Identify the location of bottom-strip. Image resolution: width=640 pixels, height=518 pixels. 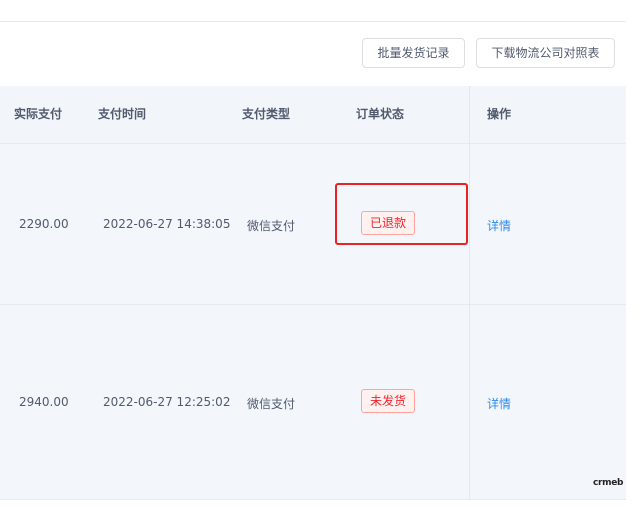
(313, 509).